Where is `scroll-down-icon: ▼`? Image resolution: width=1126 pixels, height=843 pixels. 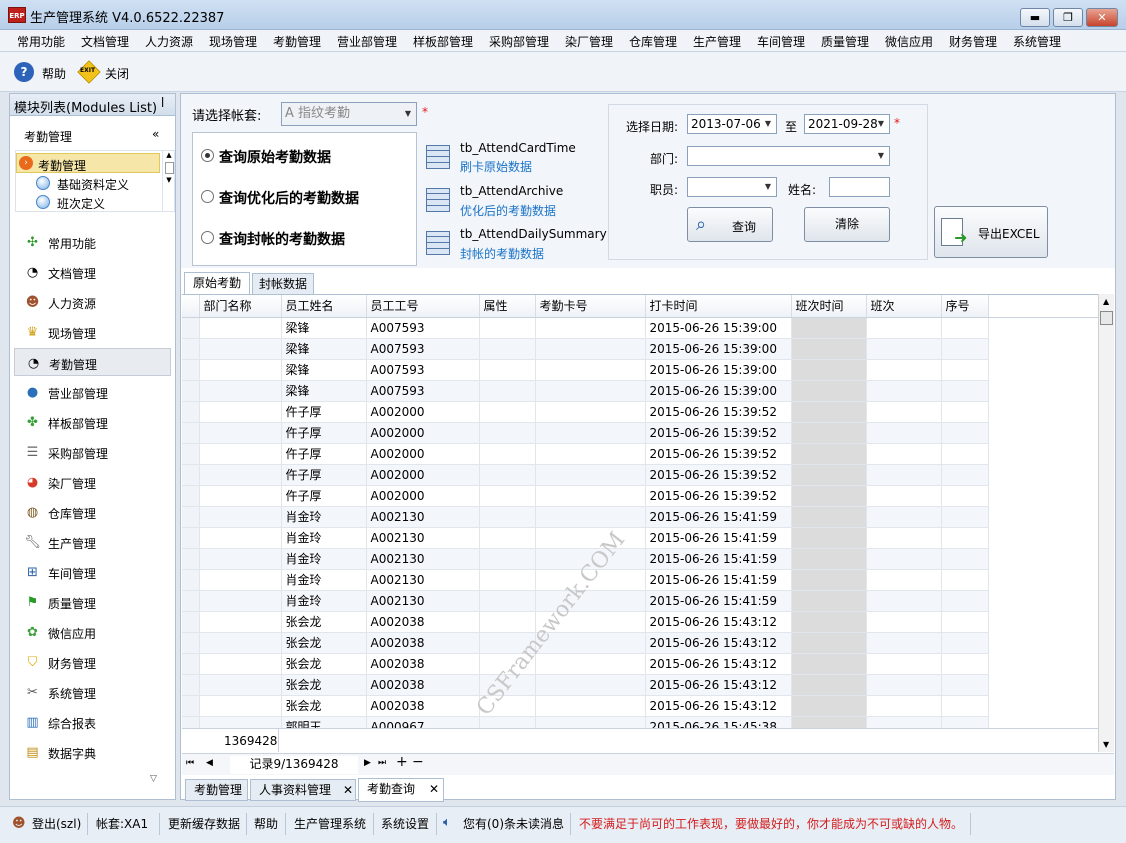
scroll-down-icon: ▼ is located at coordinates (1106, 744).